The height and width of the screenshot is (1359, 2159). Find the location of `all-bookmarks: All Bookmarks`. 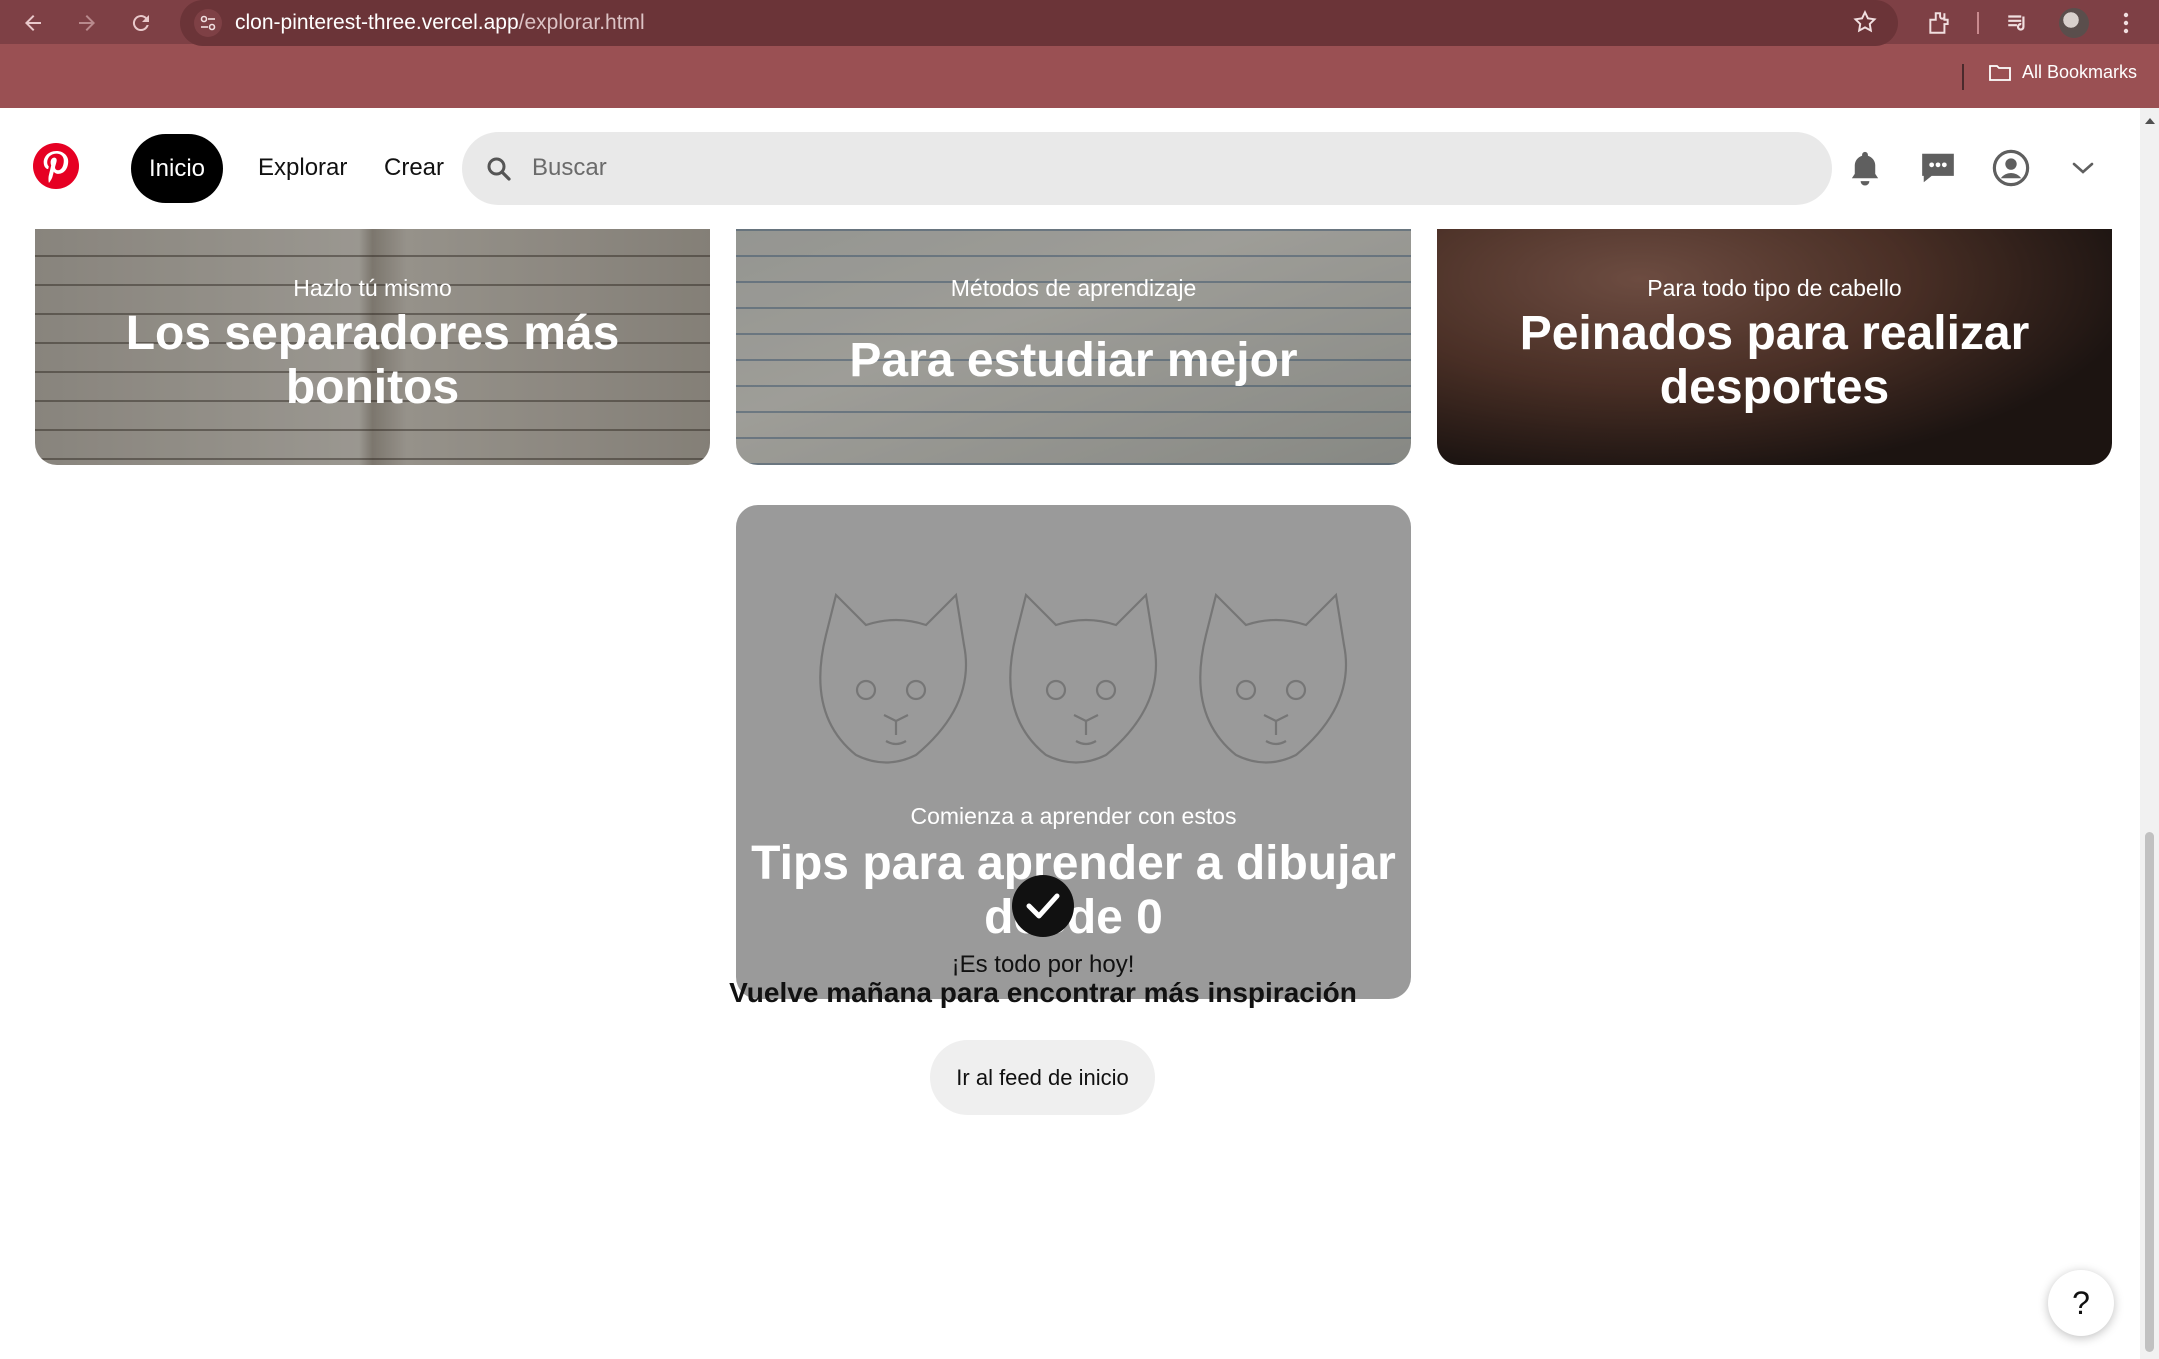

all-bookmarks: All Bookmarks is located at coordinates (2062, 72).